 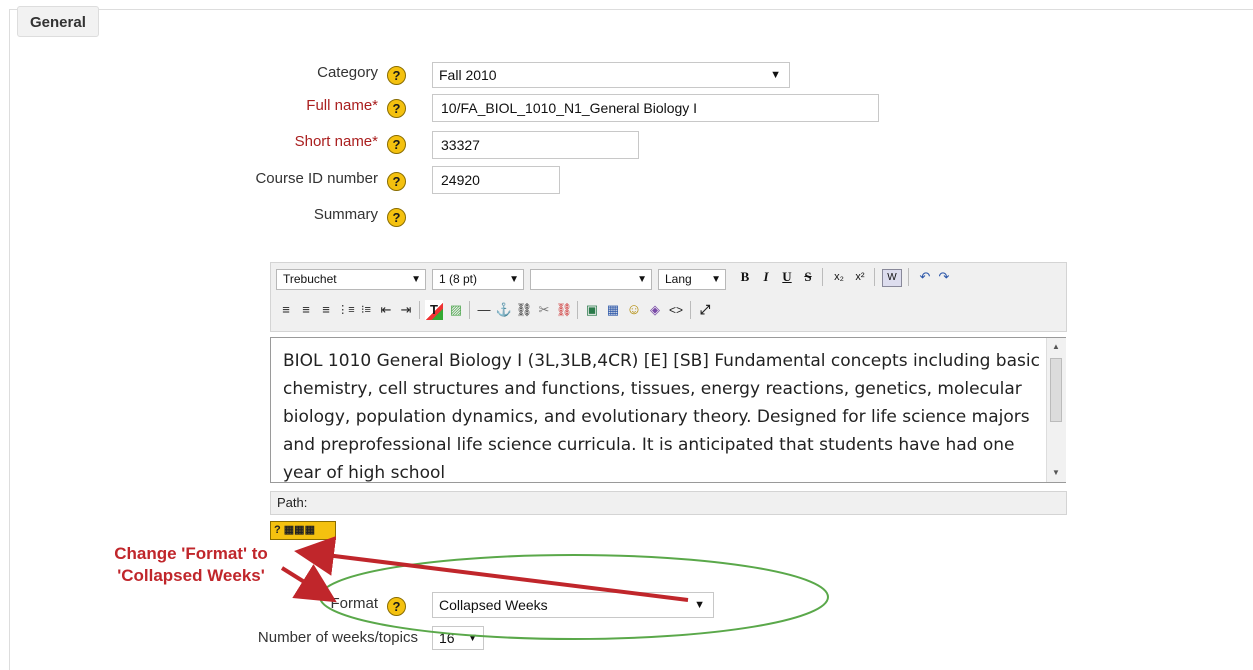 What do you see at coordinates (611, 75) in the screenshot?
I see `category-select: Fall 2010 ▼` at bounding box center [611, 75].